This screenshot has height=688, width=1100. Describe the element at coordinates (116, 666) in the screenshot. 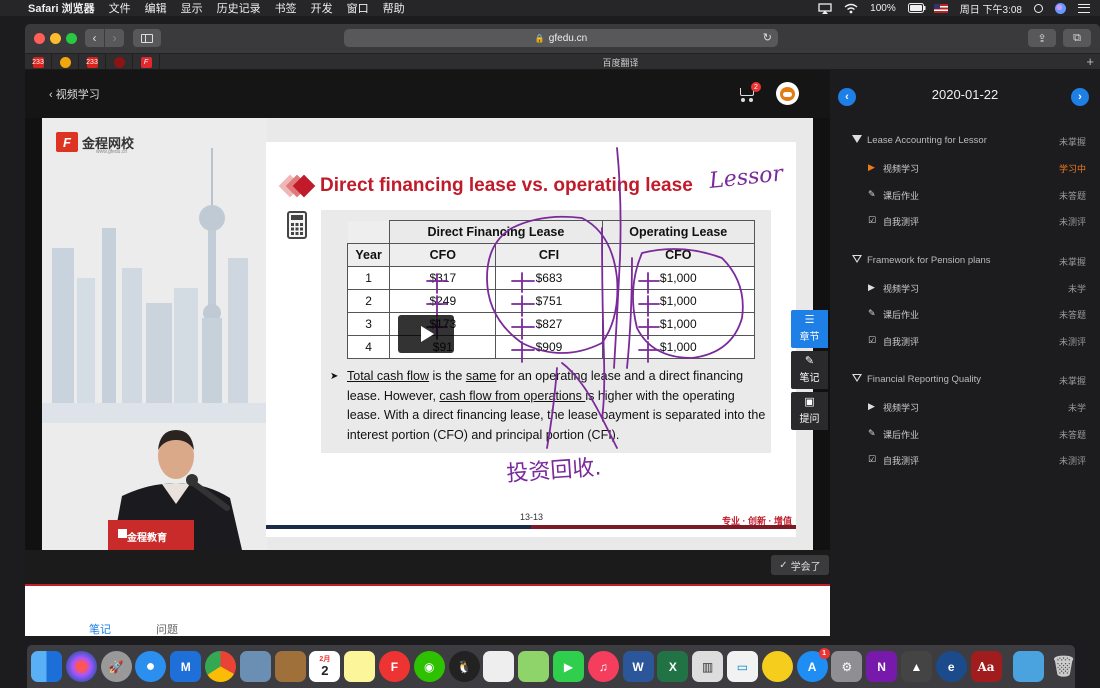

I see `launchpad-rocket-icon: 🚀` at that location.